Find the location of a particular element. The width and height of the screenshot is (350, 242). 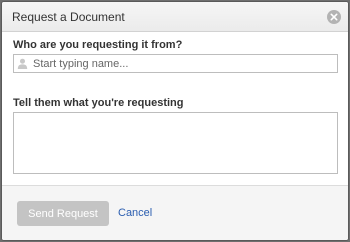

person-icon is located at coordinates (22, 63).